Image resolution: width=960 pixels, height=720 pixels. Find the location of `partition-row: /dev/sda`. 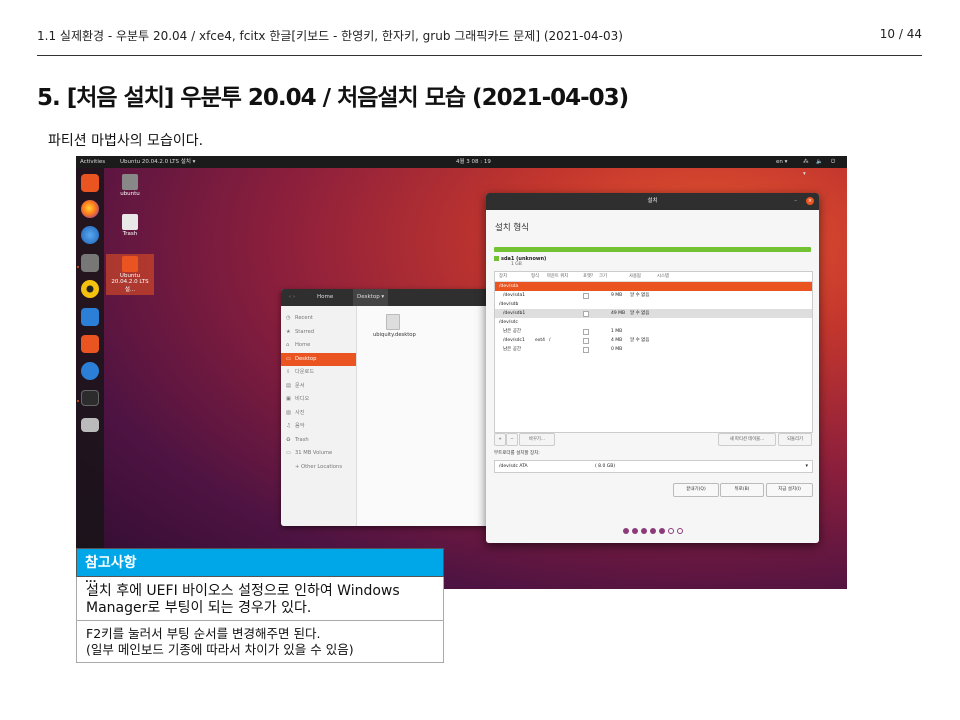

partition-row: /dev/sda is located at coordinates (653, 286).